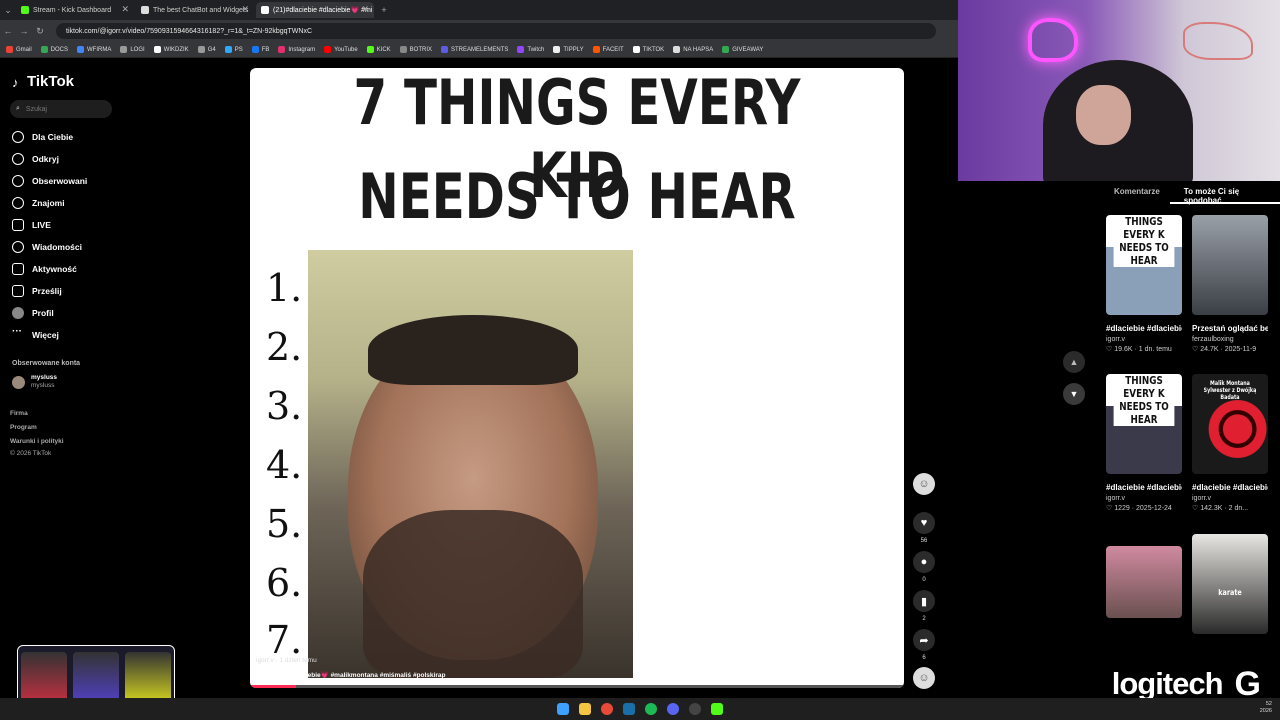 The image size is (1280, 720). Describe the element at coordinates (54, 49) in the screenshot. I see `bookmark-item: DOCS` at that location.